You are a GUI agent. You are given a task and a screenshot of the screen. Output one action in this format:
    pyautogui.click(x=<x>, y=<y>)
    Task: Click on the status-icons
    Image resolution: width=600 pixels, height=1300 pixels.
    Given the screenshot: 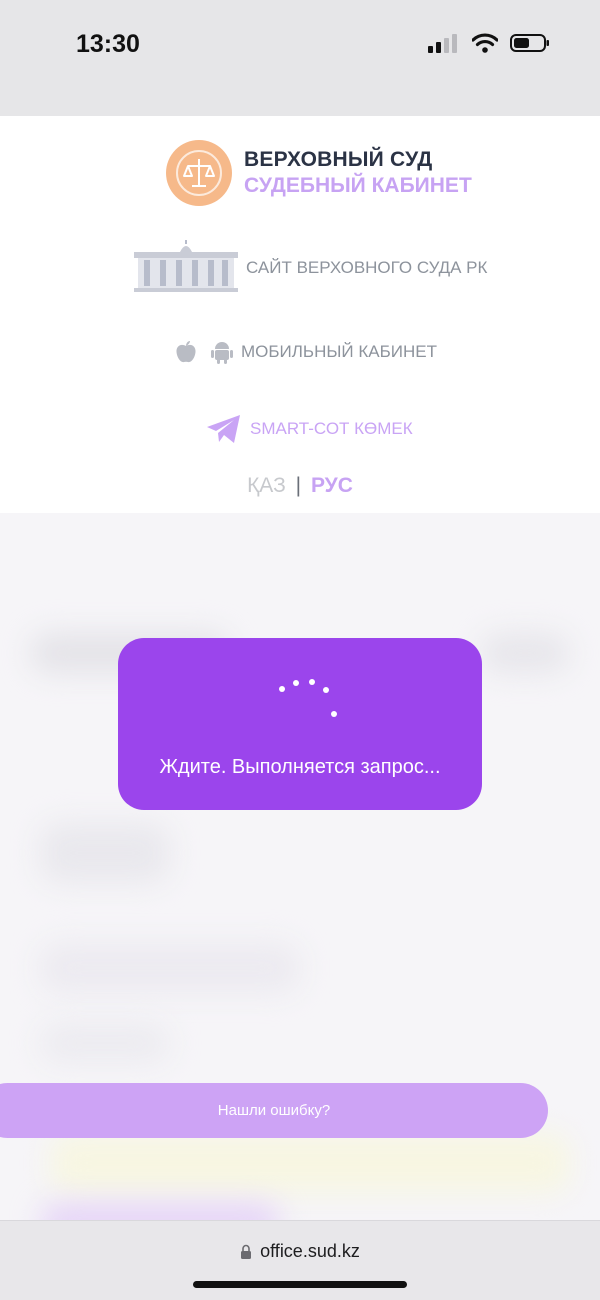 What is the action you would take?
    pyautogui.click(x=489, y=43)
    